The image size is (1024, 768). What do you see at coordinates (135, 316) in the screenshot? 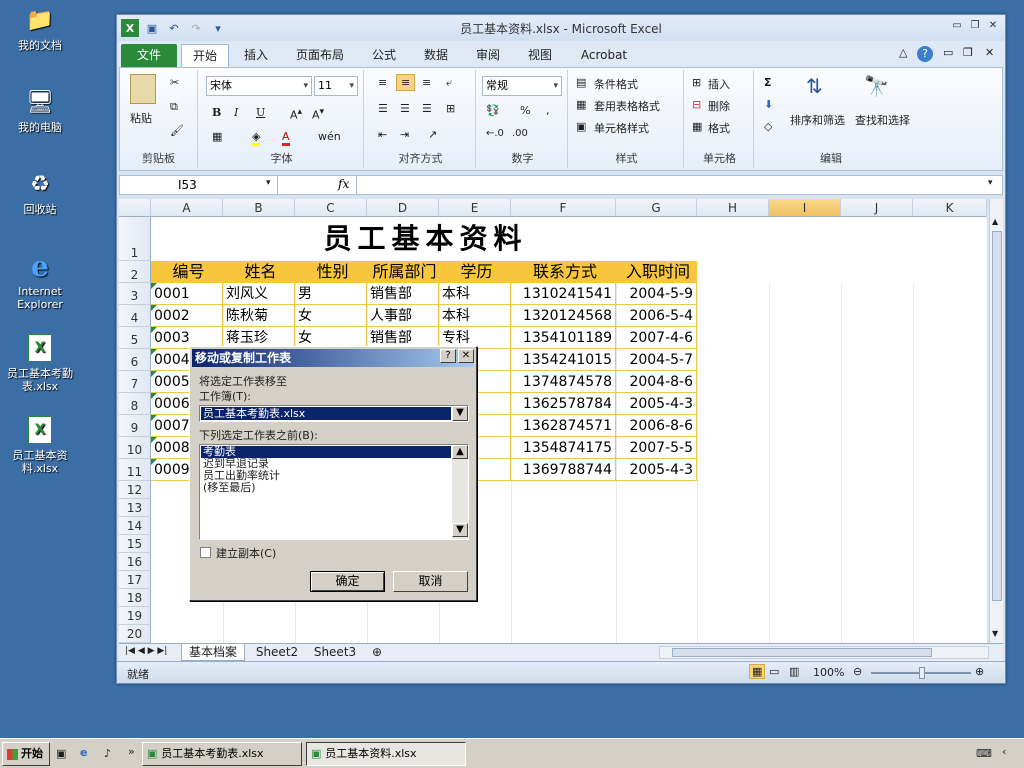
I see `row-header: 4` at bounding box center [135, 316].